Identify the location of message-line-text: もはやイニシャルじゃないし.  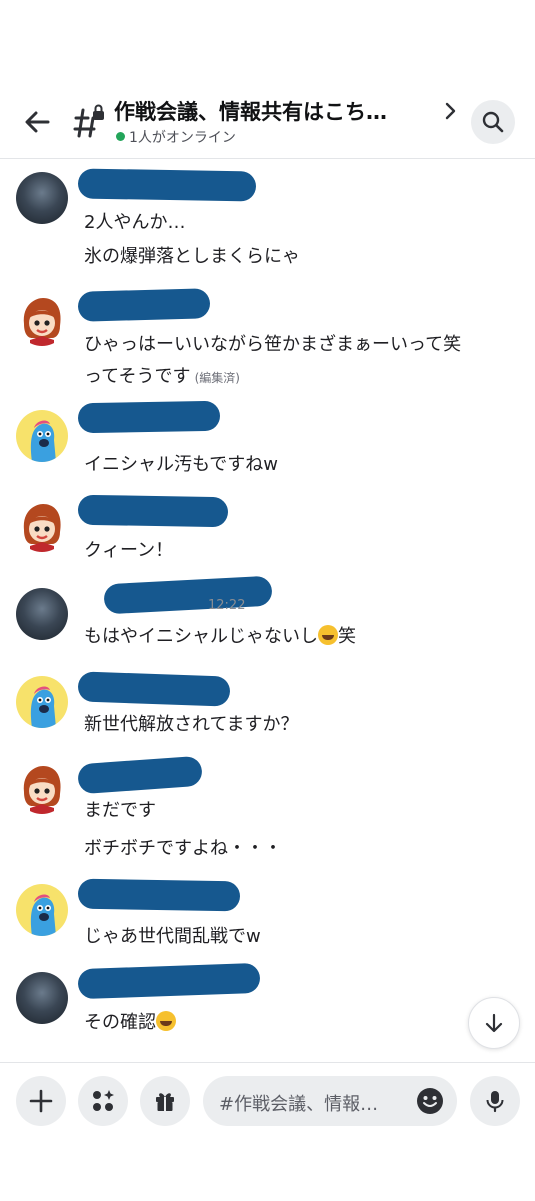
(201, 636).